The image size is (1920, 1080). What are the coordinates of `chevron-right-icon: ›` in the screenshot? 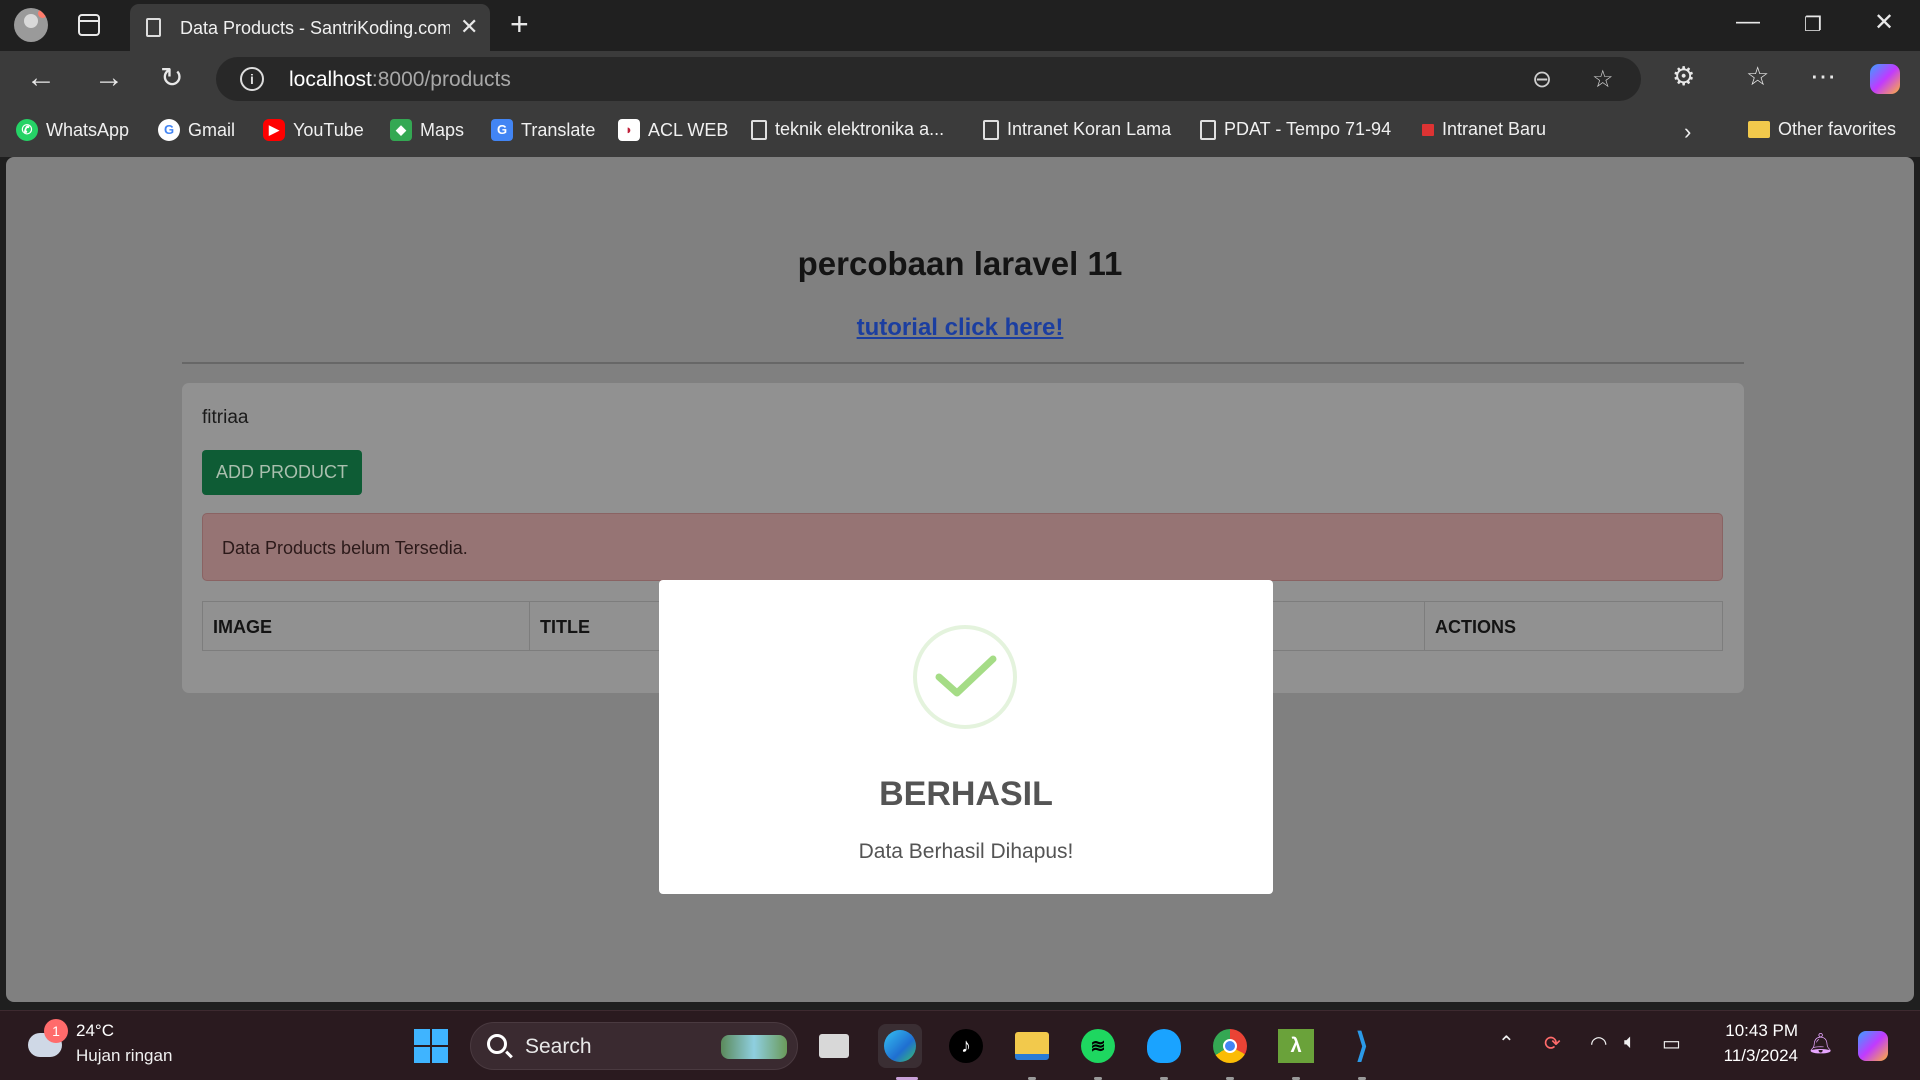 It's located at (1687, 132).